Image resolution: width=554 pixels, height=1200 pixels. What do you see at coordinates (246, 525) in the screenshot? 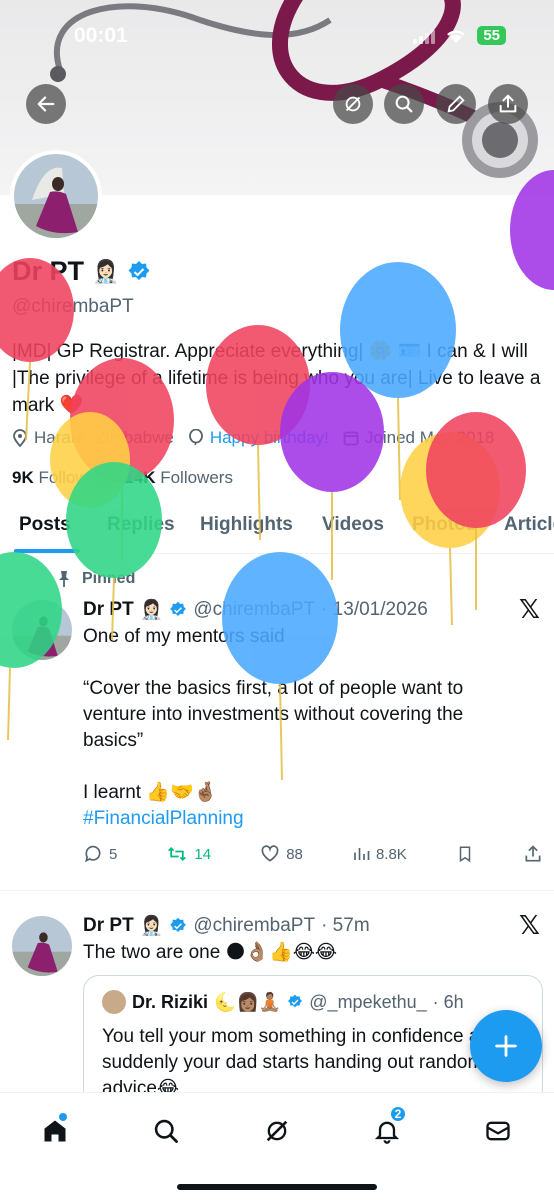
I see `tab-highlights: Highlights` at bounding box center [246, 525].